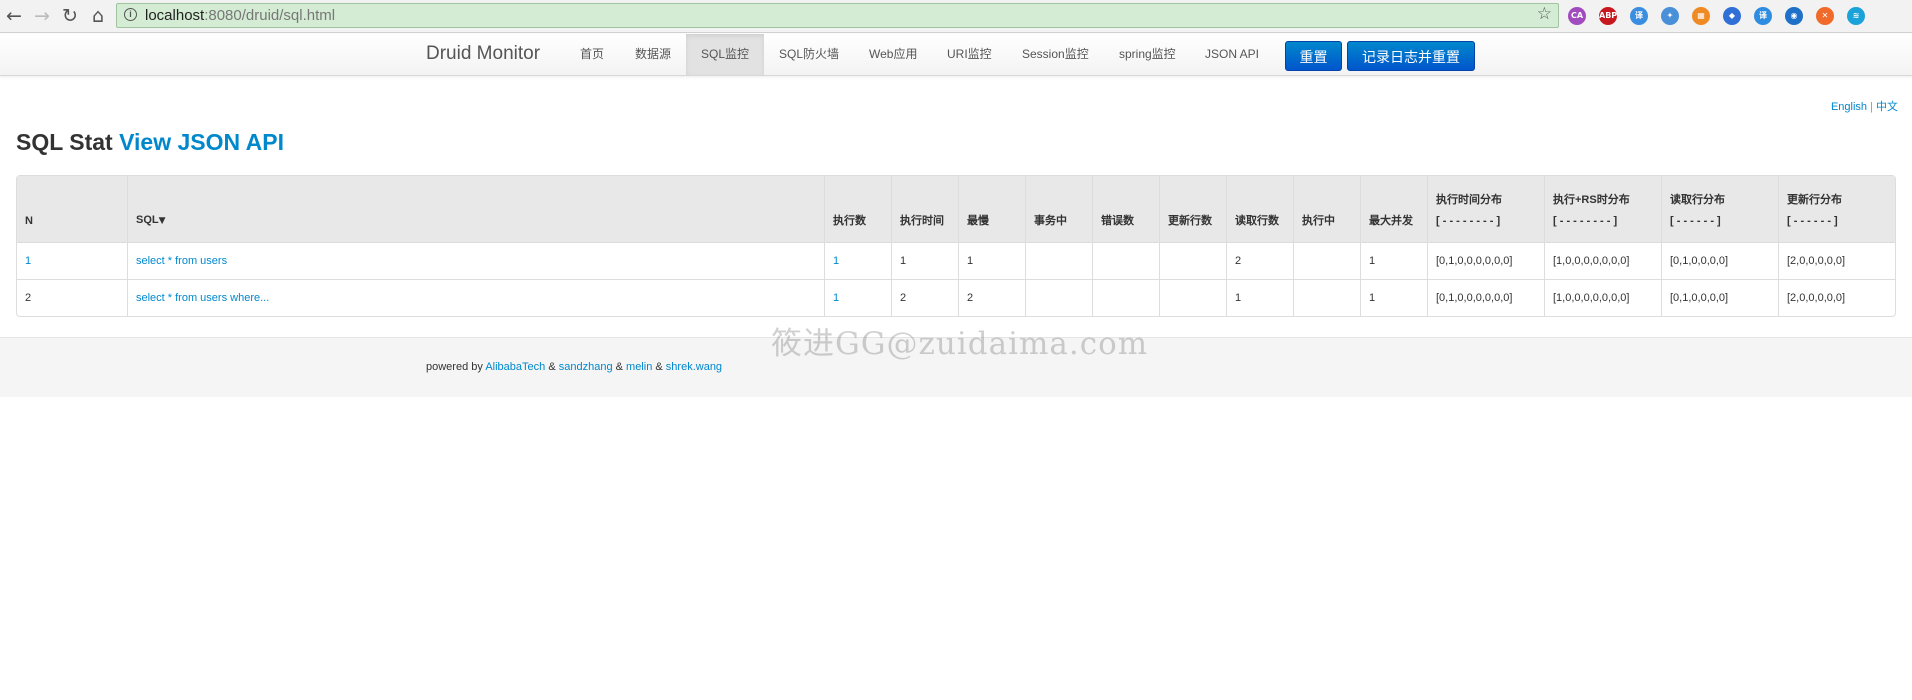  What do you see at coordinates (1602, 260) in the screenshot?
I see `cell-exec-rs-hist: [1,0,0,0,0,0,0,0]` at bounding box center [1602, 260].